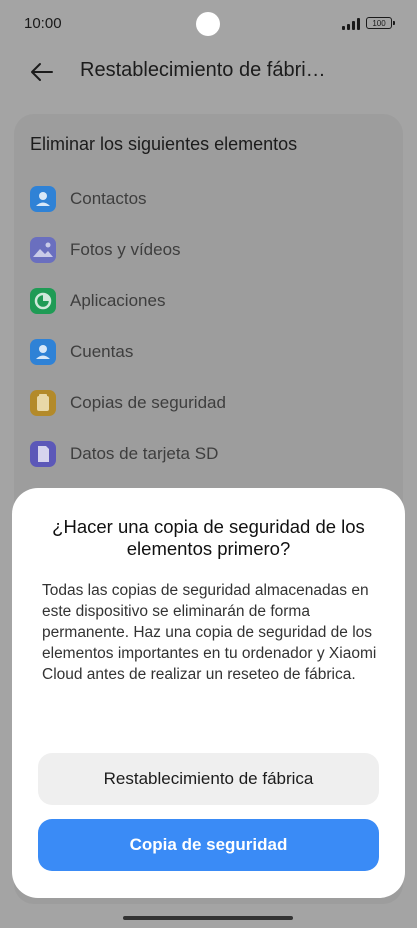 The image size is (417, 928). What do you see at coordinates (208, 845) in the screenshot?
I see `backup-button: Copia de seguridad` at bounding box center [208, 845].